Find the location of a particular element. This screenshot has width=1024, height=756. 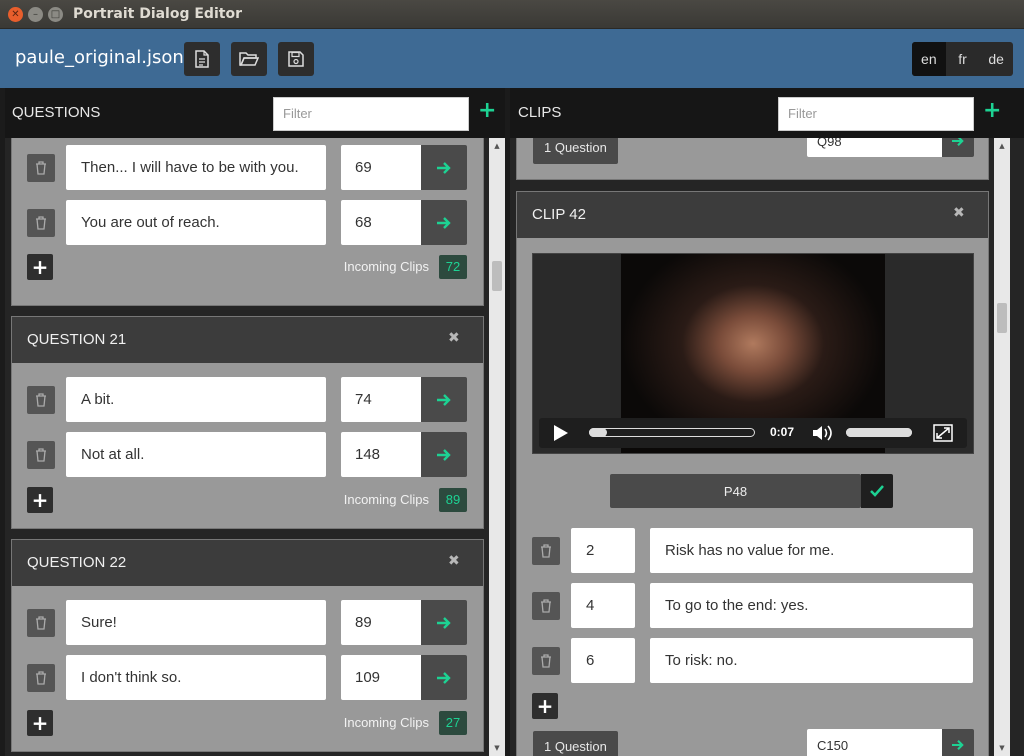

portrait-code-field: P48 is located at coordinates (735, 491).